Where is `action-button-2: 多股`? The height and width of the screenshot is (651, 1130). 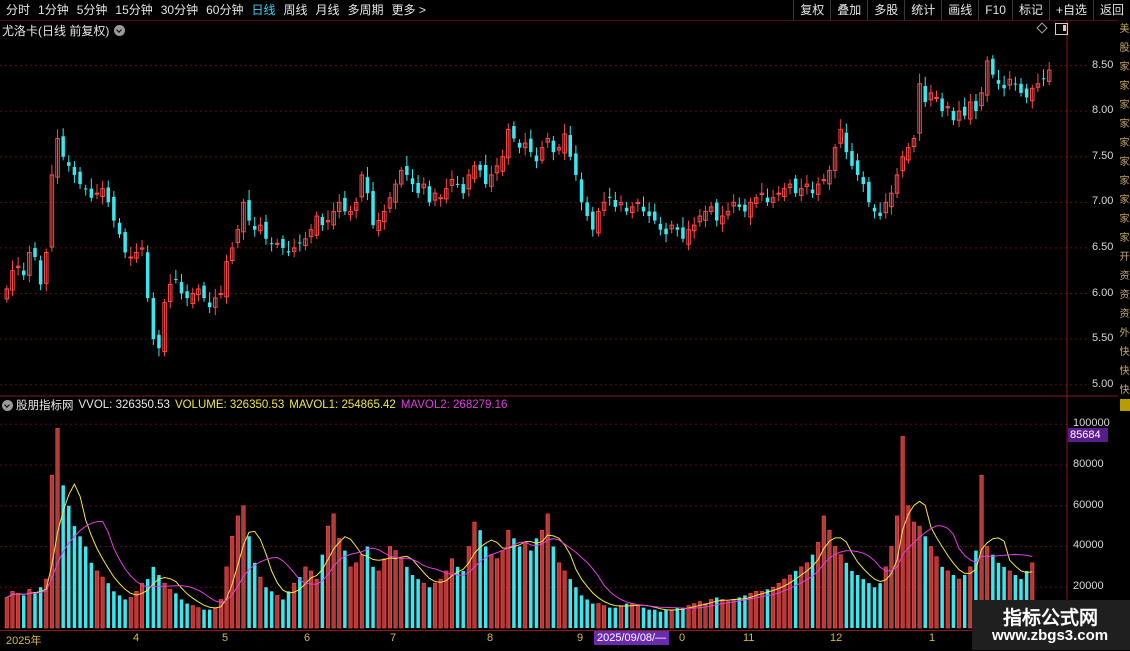
action-button-2: 多股 is located at coordinates (885, 10).